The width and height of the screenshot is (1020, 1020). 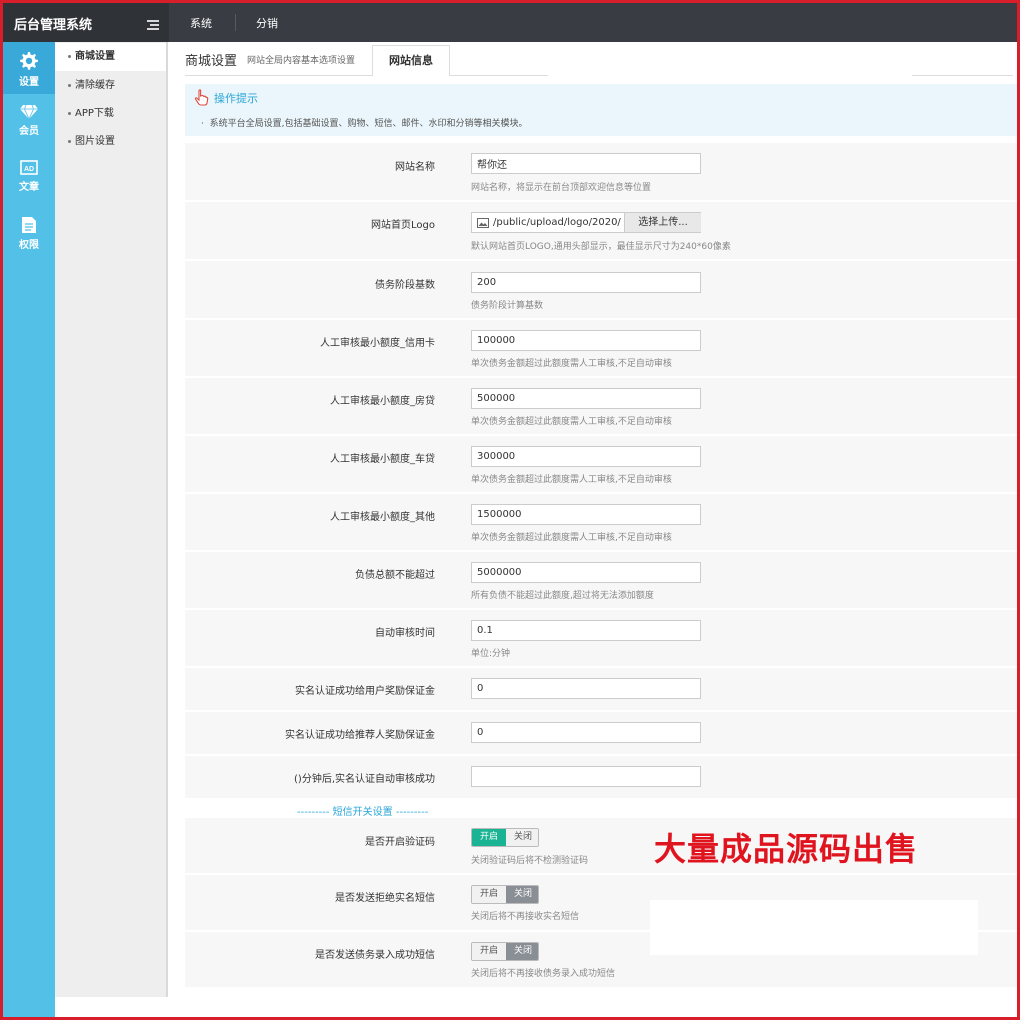 What do you see at coordinates (29, 529) in the screenshot?
I see `icon-sidebar: 设置 会员 AD 文章 权限` at bounding box center [29, 529].